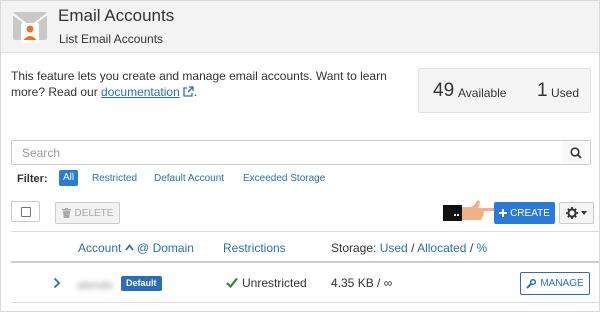 This screenshot has height=312, width=600. I want to click on search-icon, so click(576, 152).